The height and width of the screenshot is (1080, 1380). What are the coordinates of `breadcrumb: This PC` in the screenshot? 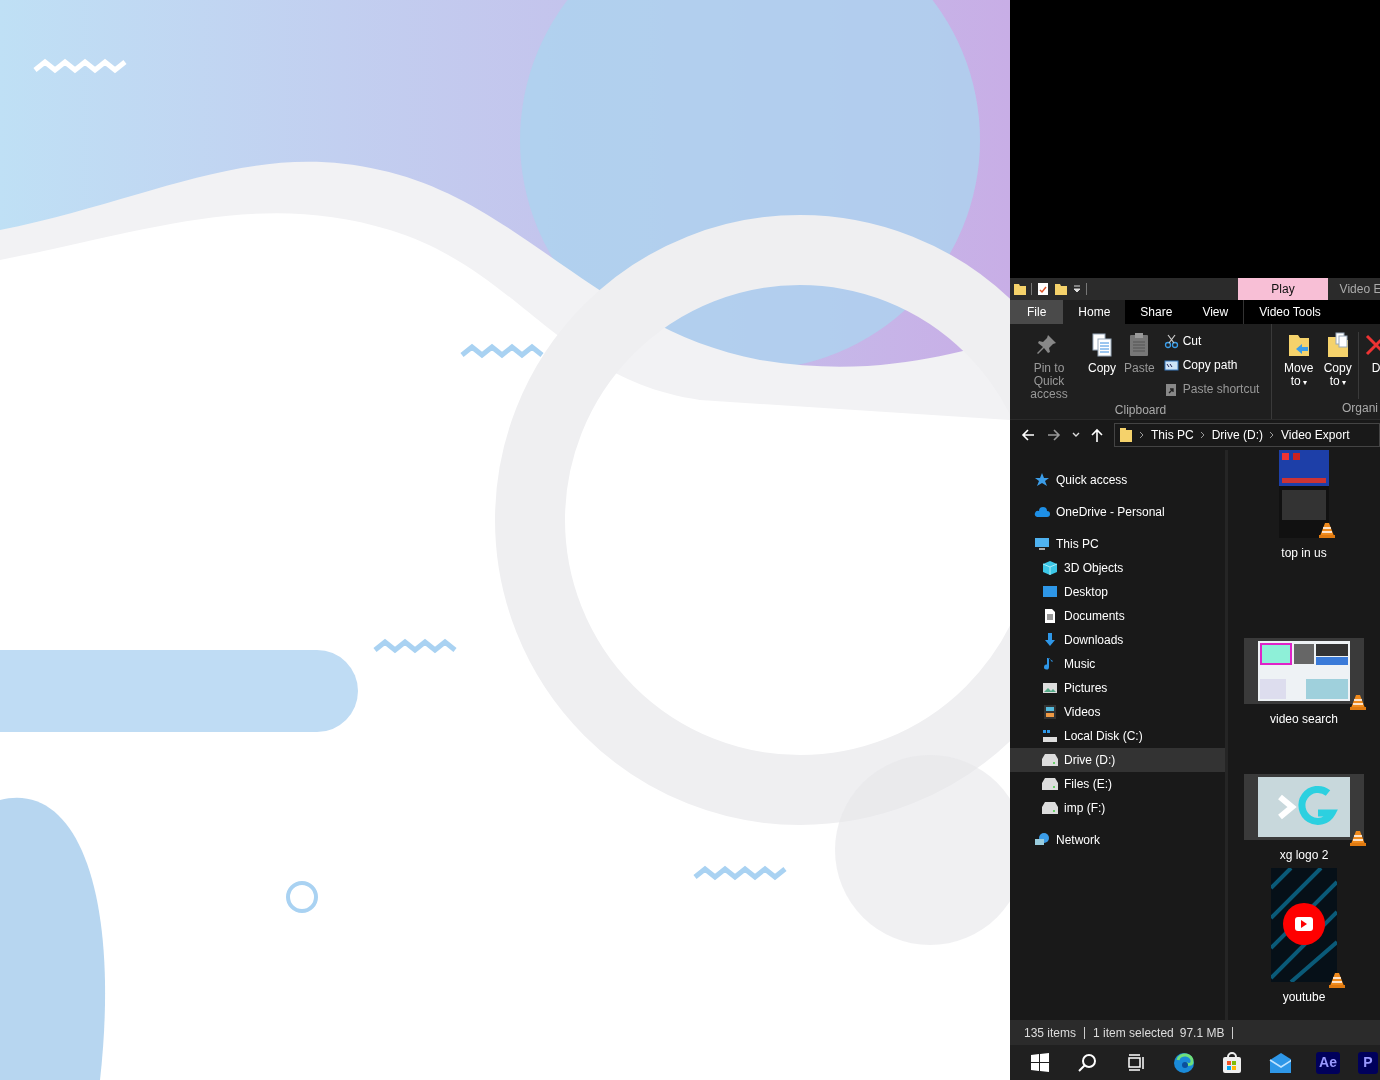 It's located at (1172, 435).